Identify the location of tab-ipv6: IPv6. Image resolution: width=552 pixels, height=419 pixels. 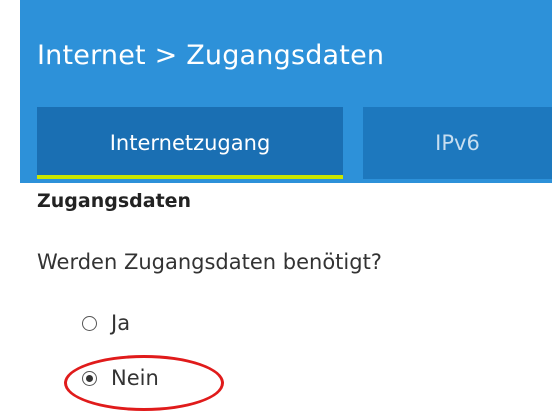
(457, 143).